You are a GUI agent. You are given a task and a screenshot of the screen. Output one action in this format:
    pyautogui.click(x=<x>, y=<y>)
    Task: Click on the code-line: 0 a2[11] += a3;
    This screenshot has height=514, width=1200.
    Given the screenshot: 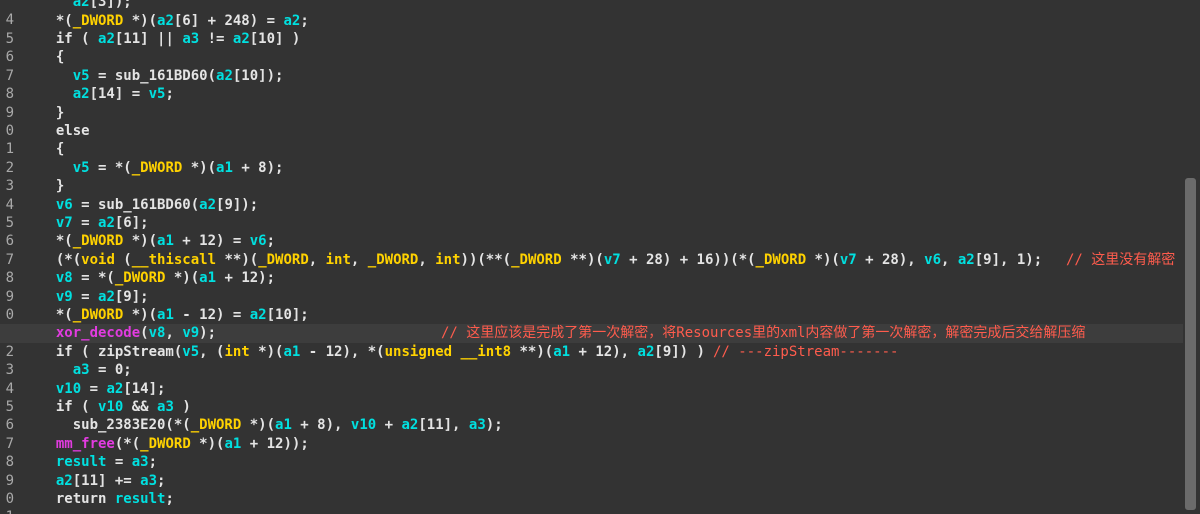 What is the action you would take?
    pyautogui.click(x=591, y=489)
    